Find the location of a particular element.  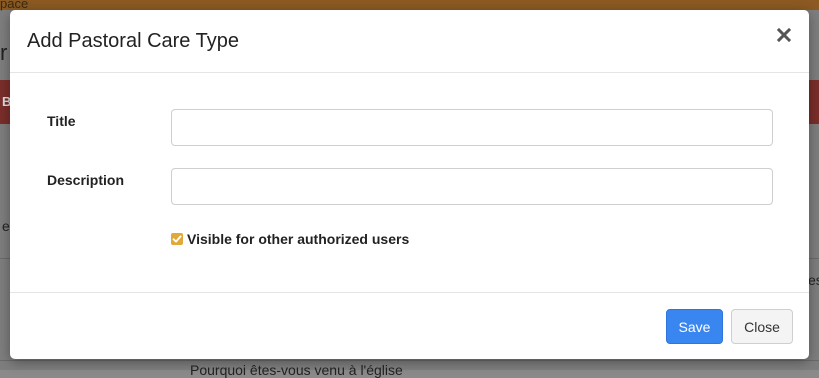

visible-checkbox is located at coordinates (177, 239).